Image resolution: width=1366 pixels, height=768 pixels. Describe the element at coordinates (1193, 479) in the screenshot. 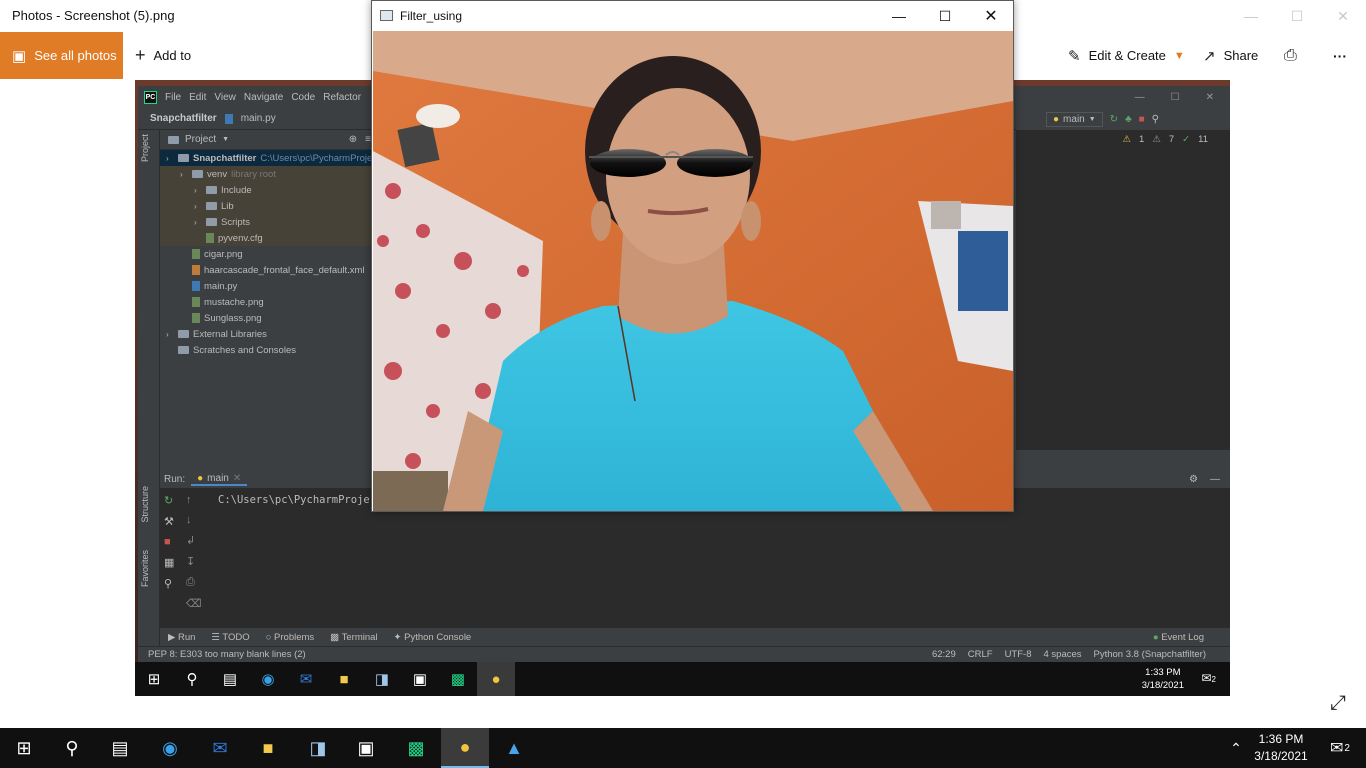

I see `gear-icon: ⚙` at that location.